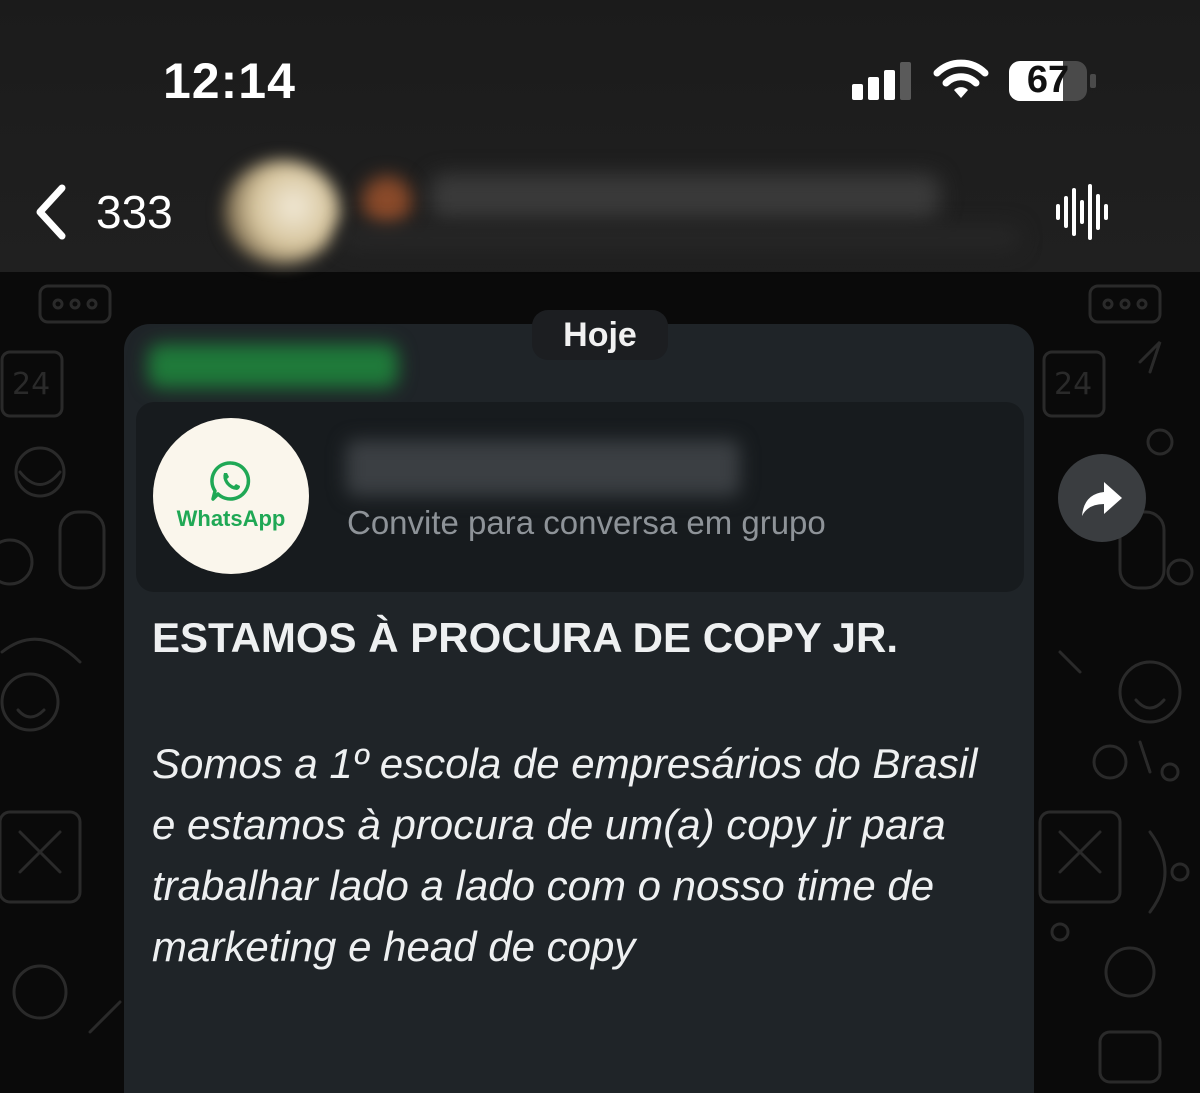 This screenshot has width=1200, height=1093. Describe the element at coordinates (685, 197) in the screenshot. I see `contact-name-blurred` at that location.